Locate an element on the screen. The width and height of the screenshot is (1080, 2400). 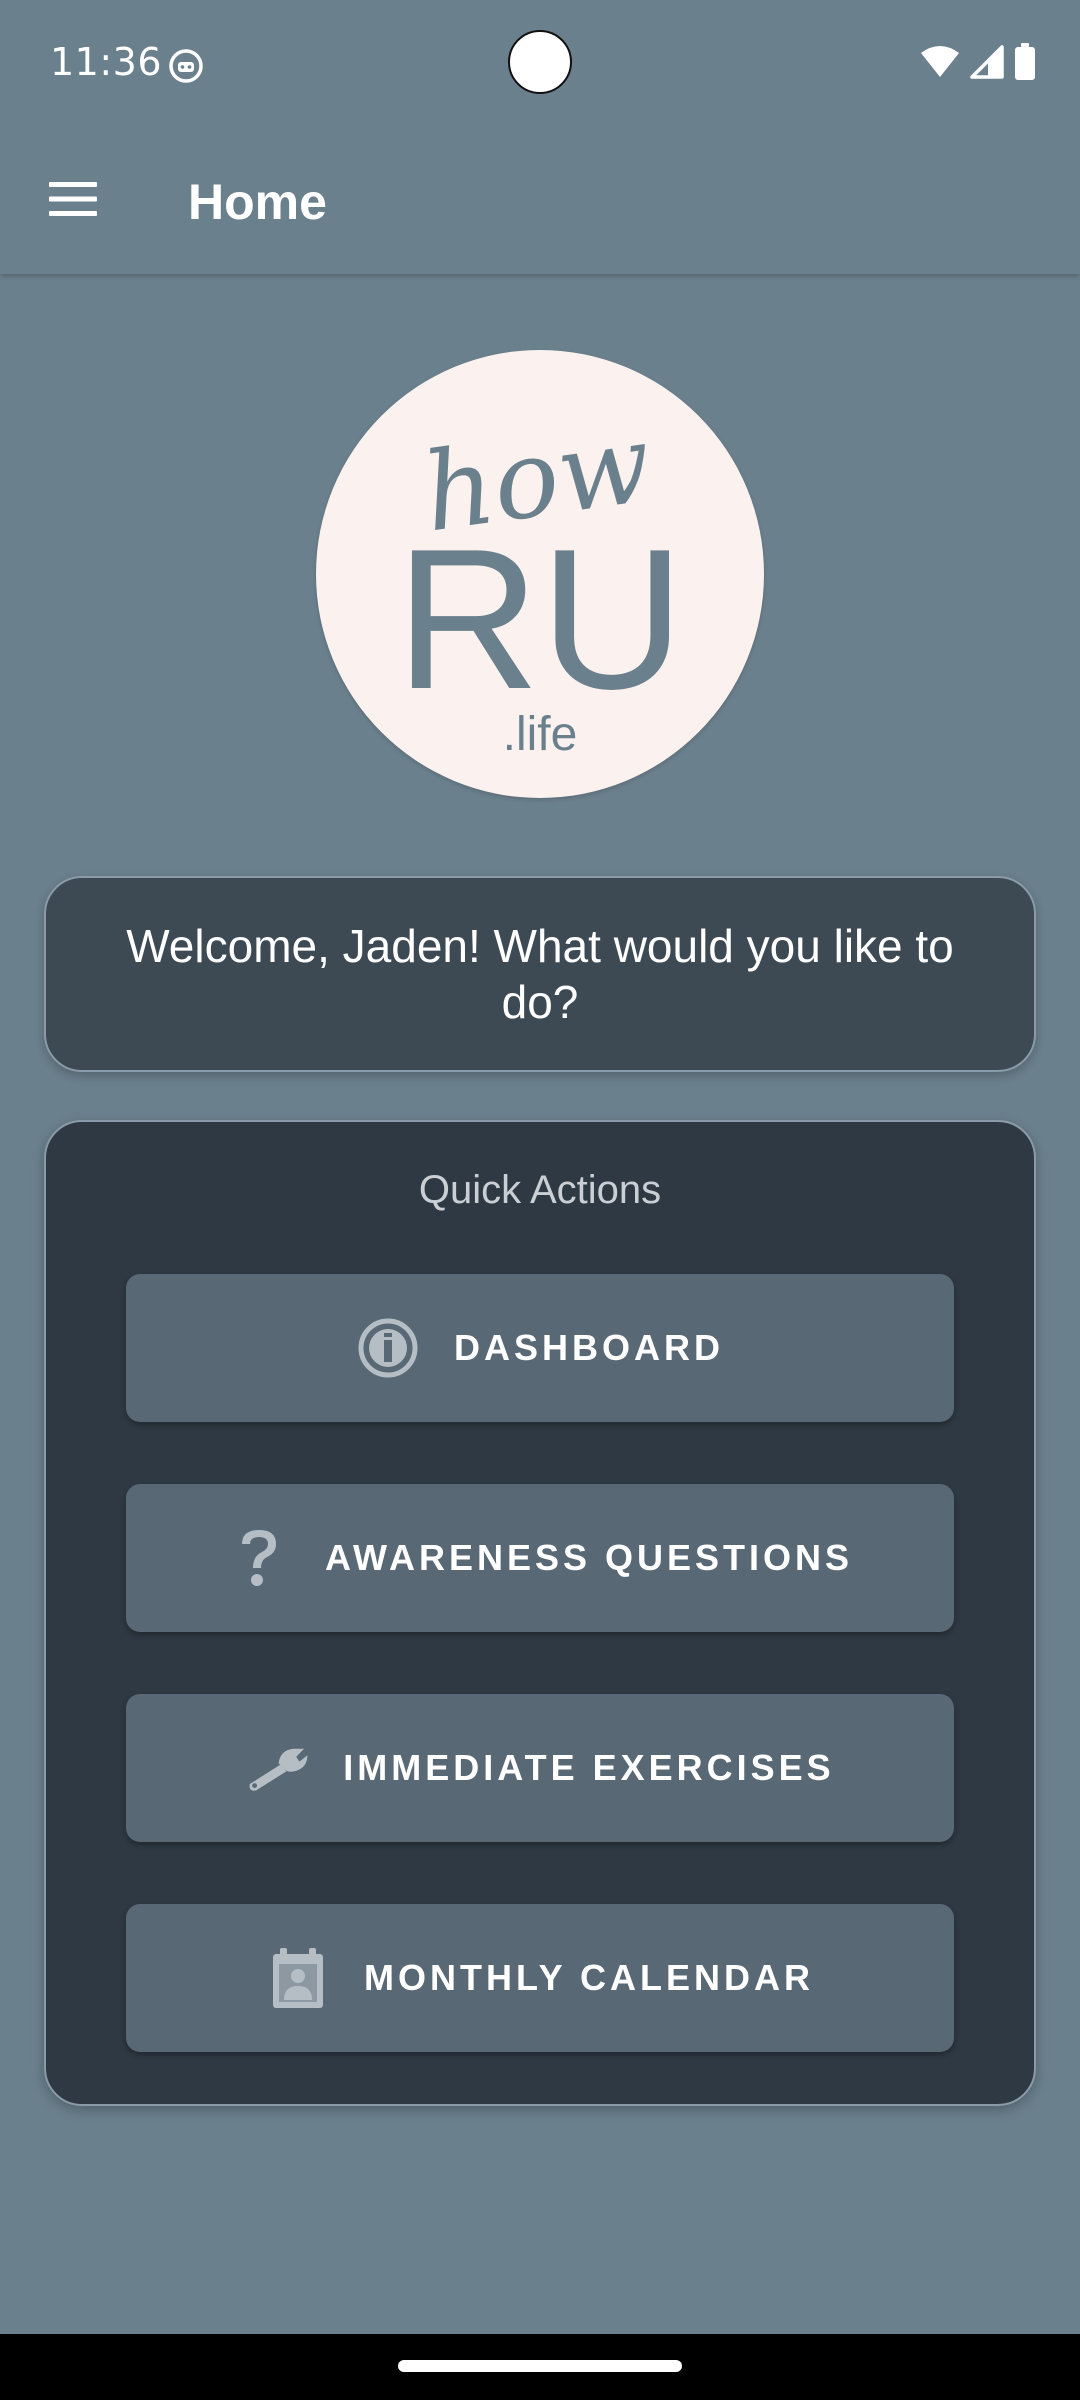
battery-icon is located at coordinates (1025, 64).